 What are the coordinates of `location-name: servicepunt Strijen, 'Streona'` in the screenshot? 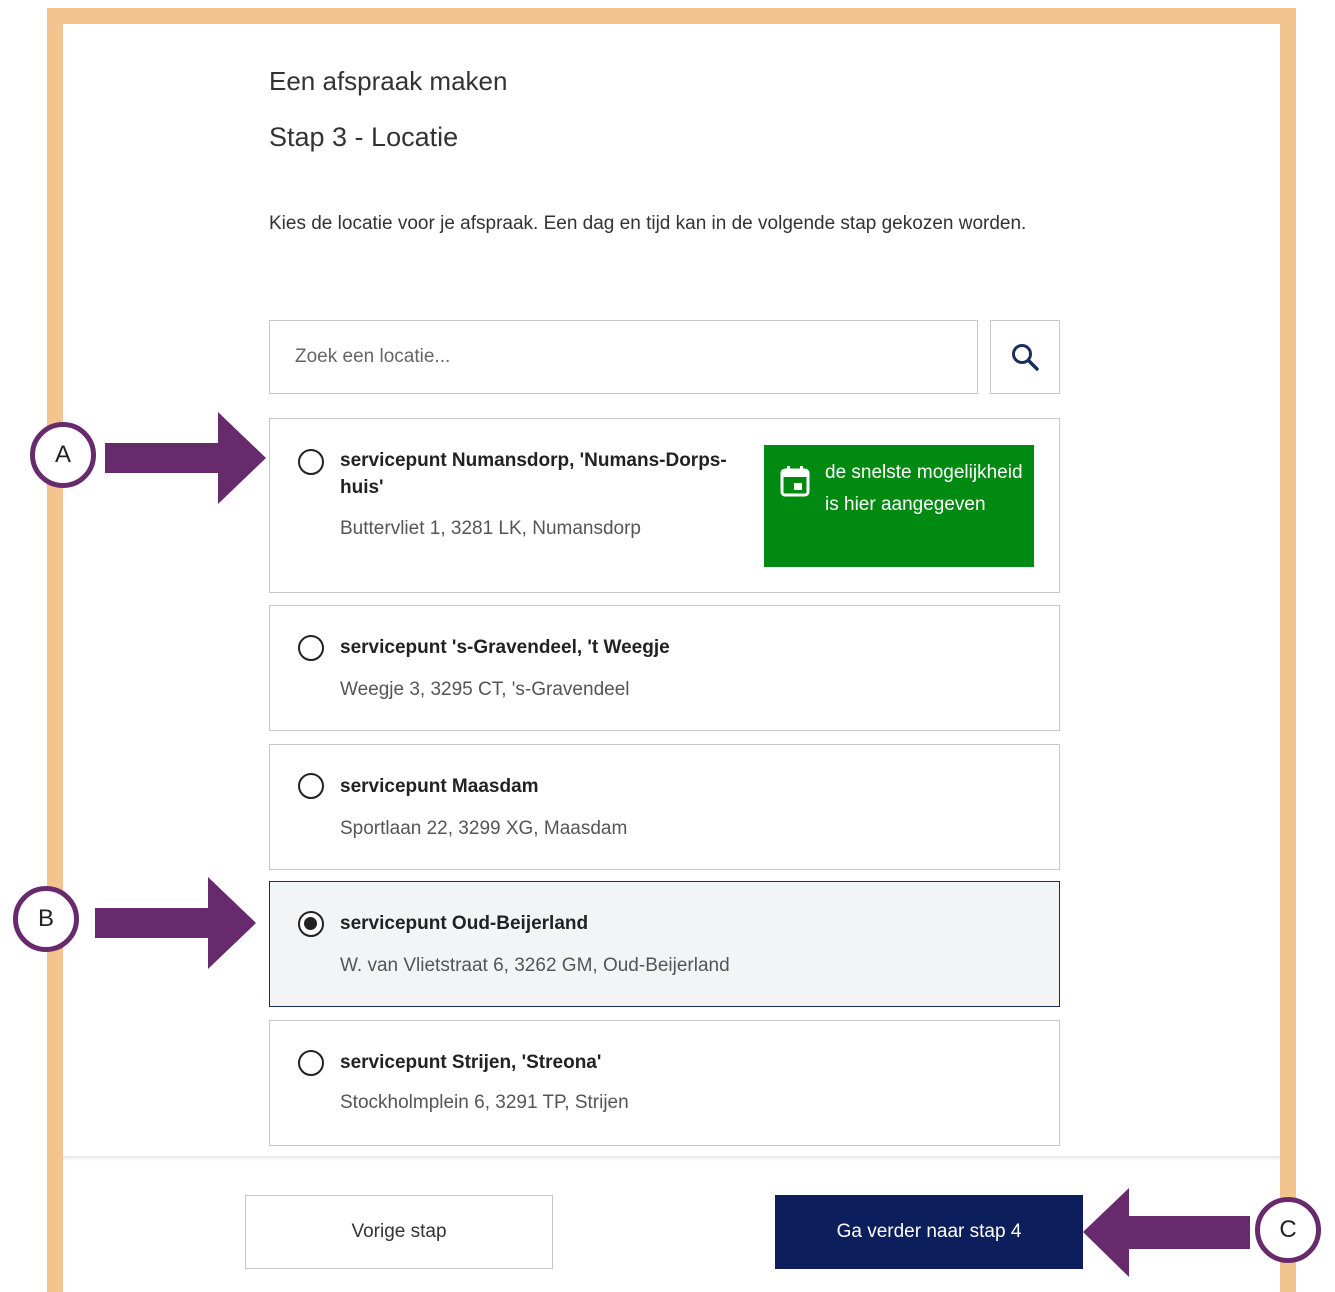 It's located at (471, 1062).